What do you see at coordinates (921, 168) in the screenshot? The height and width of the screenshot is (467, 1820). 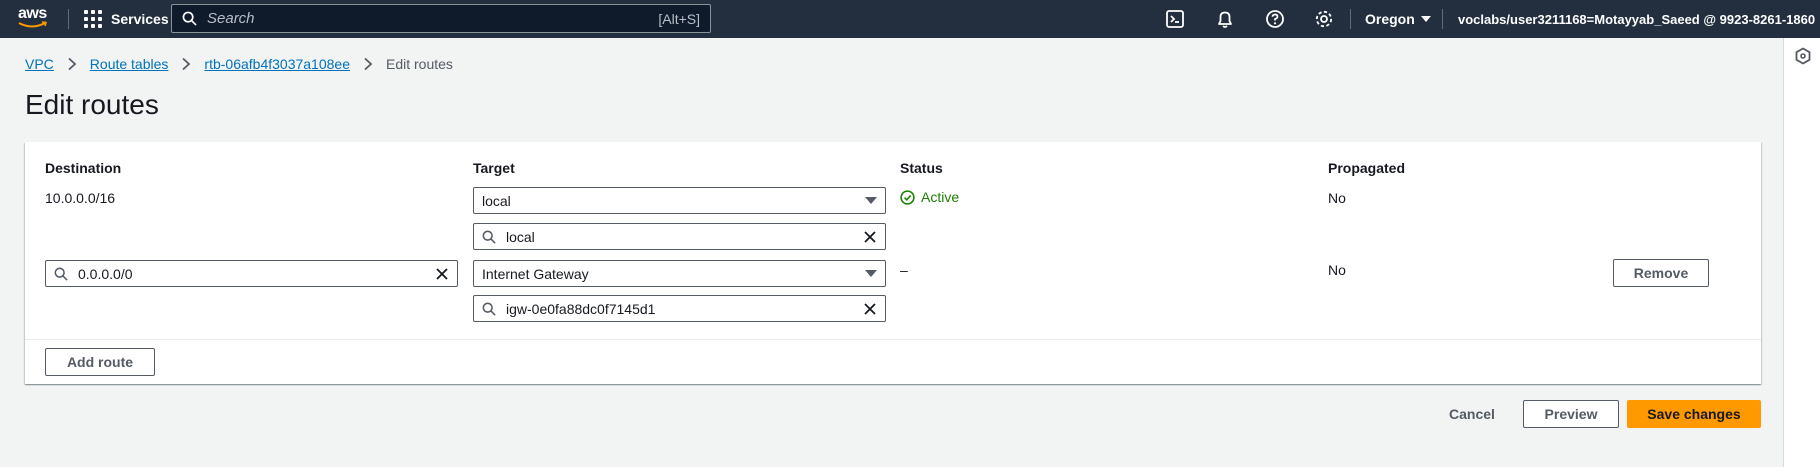 I see `column-header-status: Status` at bounding box center [921, 168].